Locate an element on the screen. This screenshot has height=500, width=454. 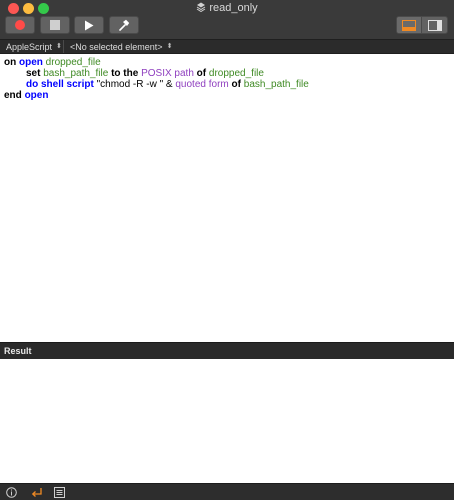
hammer-icon is located at coordinates (124, 25).